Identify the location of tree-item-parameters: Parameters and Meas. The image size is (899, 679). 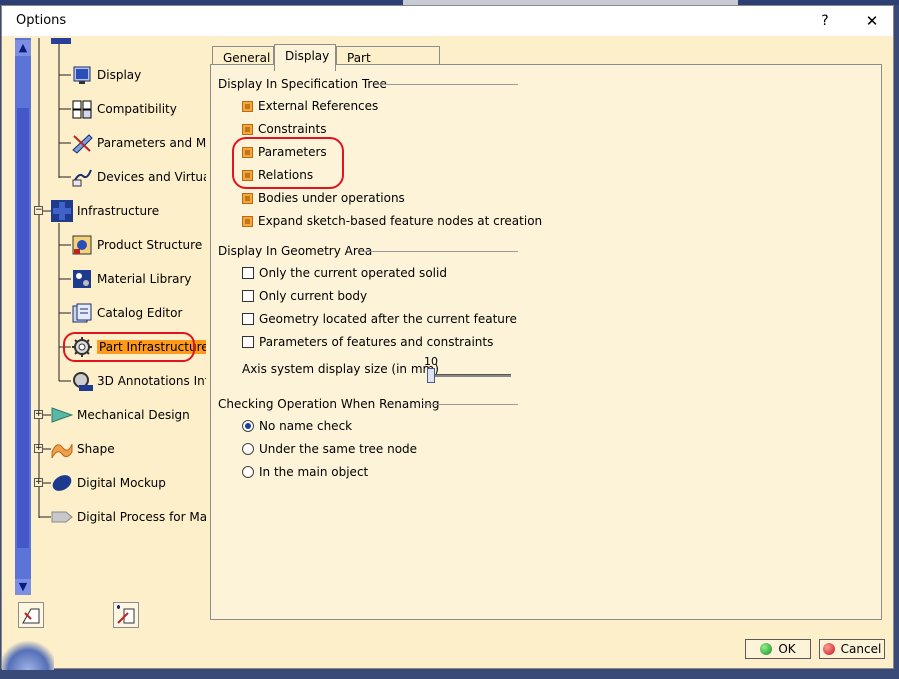
(138, 143).